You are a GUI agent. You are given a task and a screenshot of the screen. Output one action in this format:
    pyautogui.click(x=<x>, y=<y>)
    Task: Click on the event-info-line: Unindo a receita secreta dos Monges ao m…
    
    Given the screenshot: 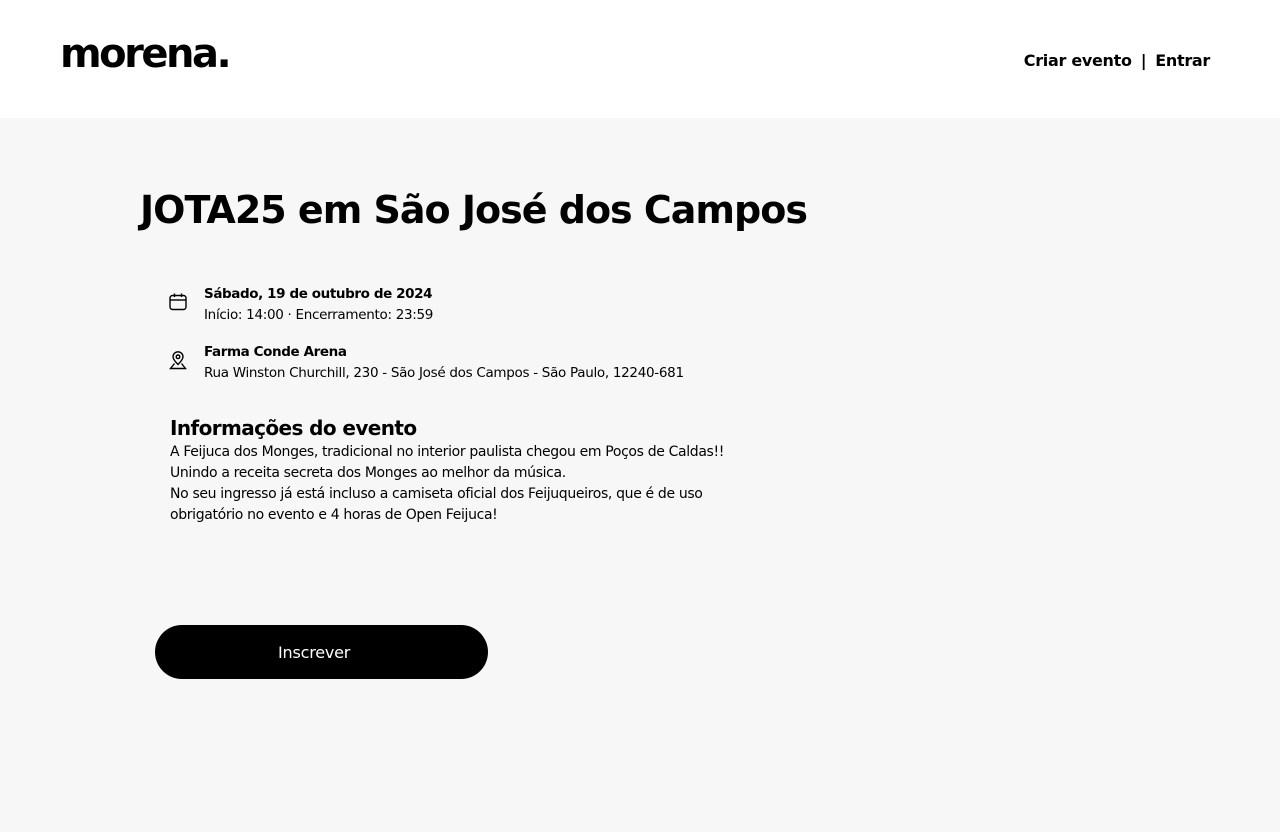 What is the action you would take?
    pyautogui.click(x=368, y=473)
    